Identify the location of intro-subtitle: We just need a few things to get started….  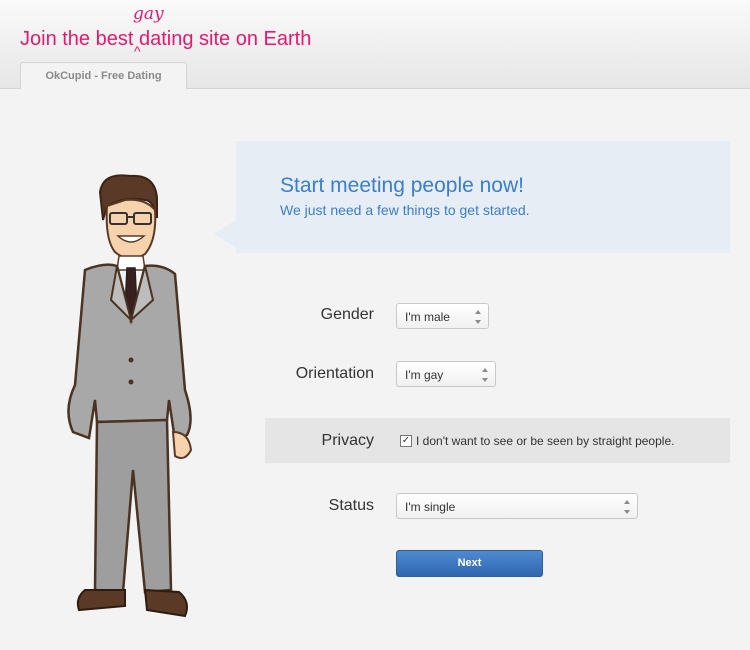
(405, 210).